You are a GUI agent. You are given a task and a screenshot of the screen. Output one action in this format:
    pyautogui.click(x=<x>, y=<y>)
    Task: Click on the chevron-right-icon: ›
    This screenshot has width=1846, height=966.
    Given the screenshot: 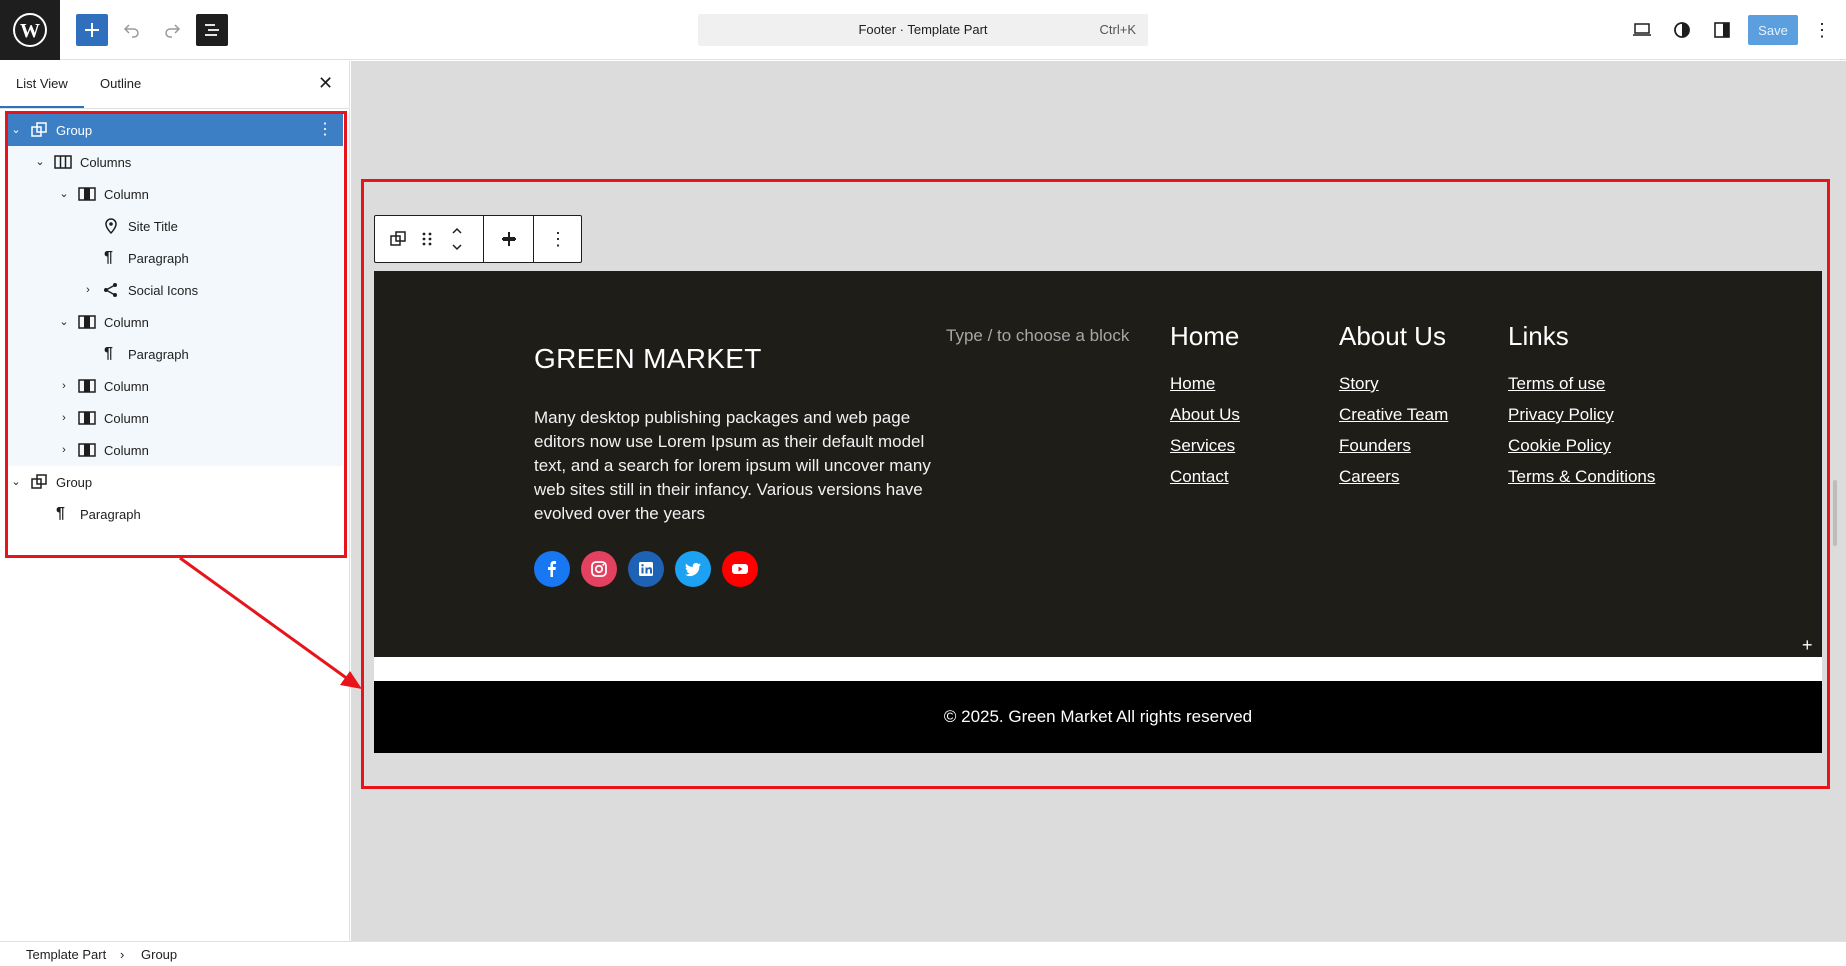 What is the action you would take?
    pyautogui.click(x=122, y=954)
    